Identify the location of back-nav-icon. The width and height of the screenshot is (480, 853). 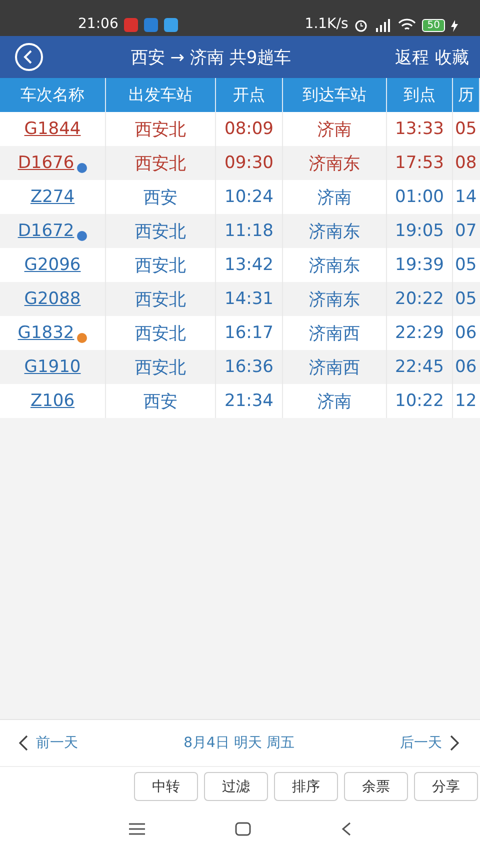
(346, 829).